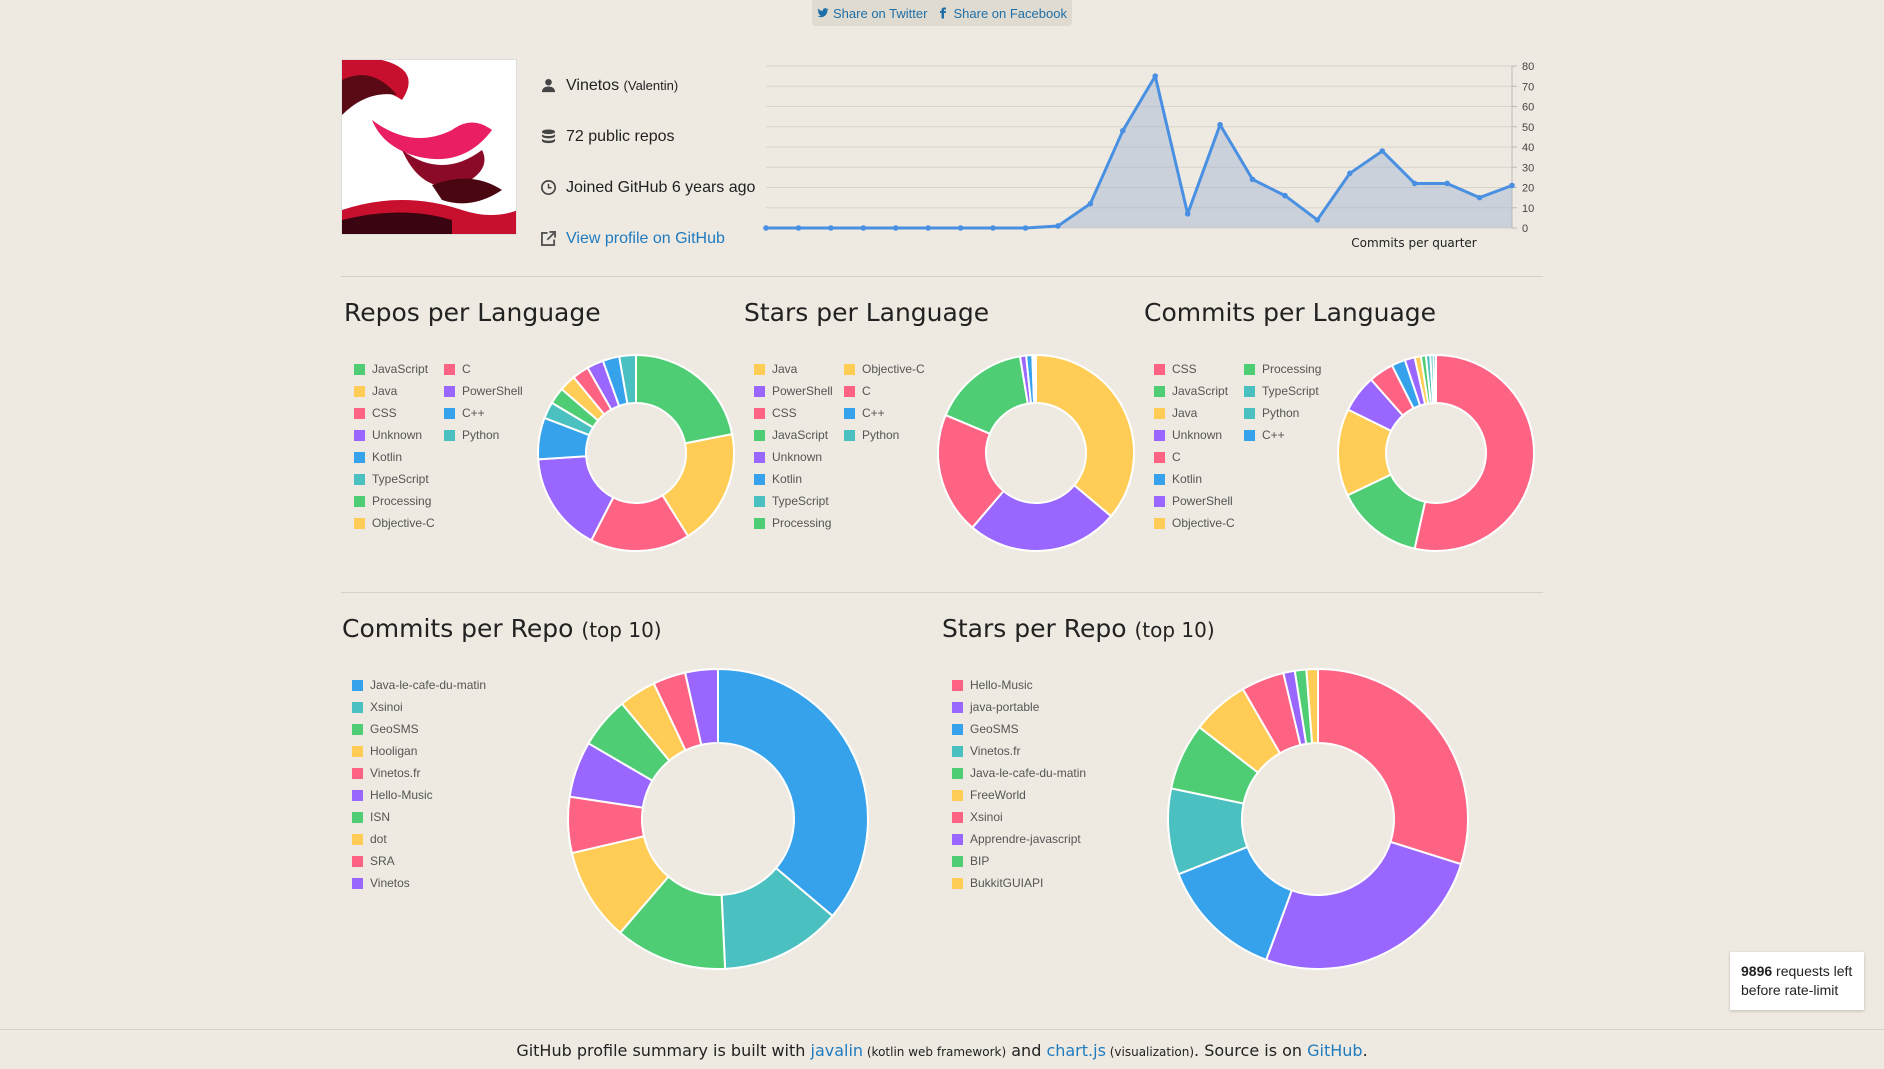 Image resolution: width=1884 pixels, height=1069 pixels. I want to click on username-row: Vinetos (Valentin), so click(650, 85).